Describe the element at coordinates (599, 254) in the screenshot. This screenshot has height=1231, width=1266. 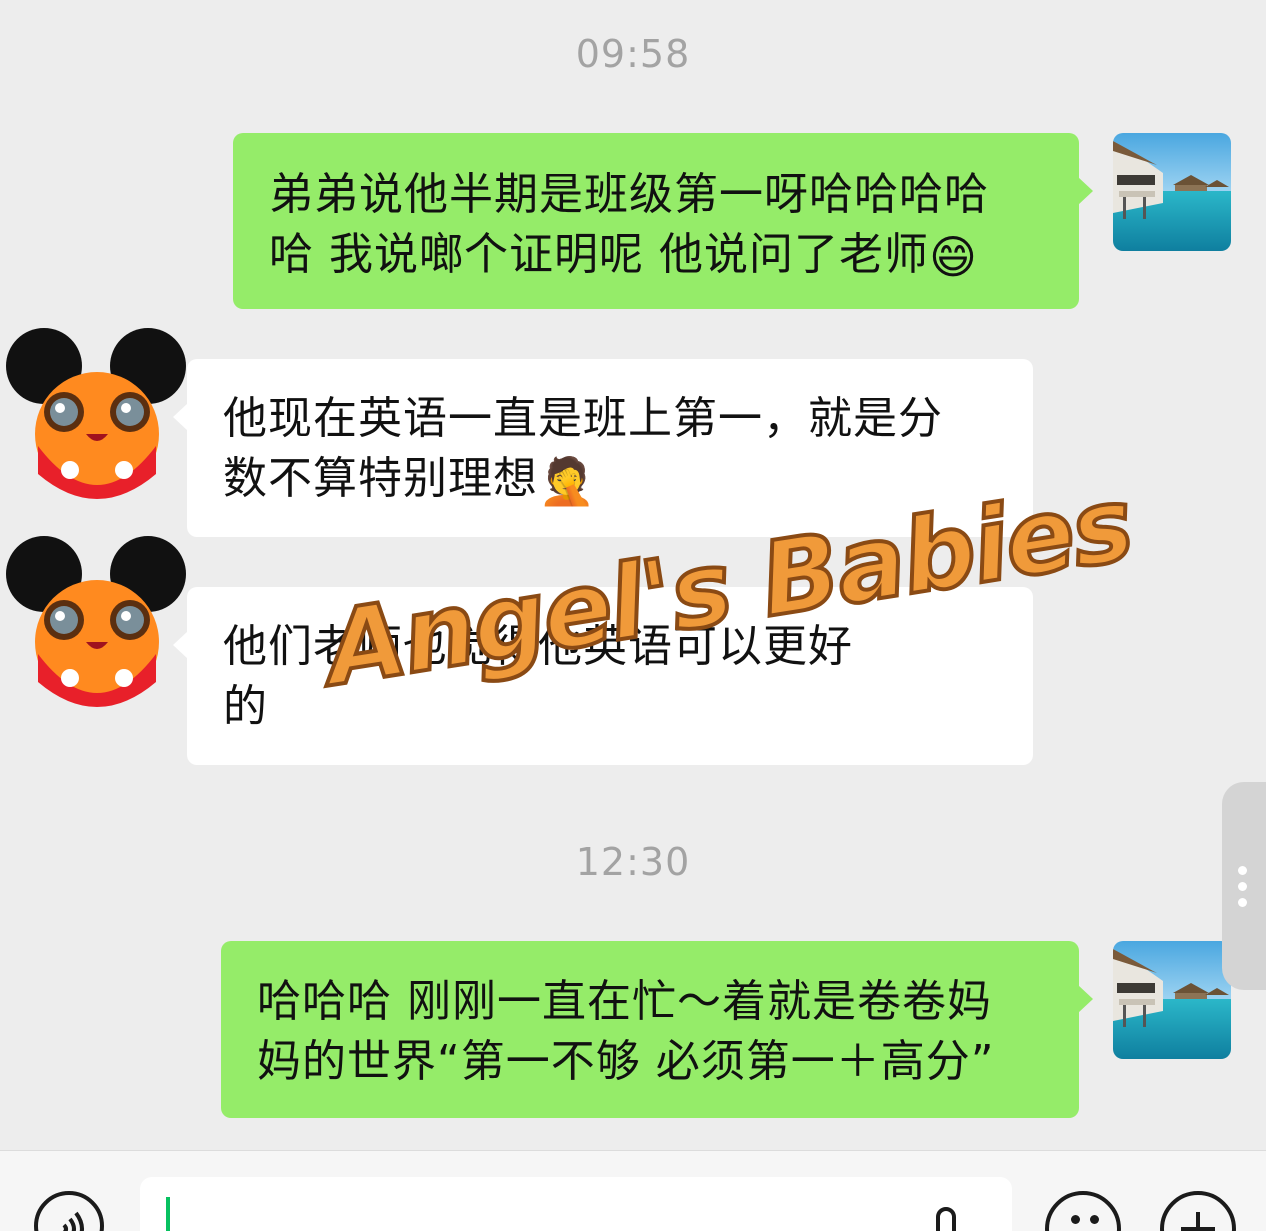
I see `message-text-line: 哈 我说啷个证明呢 他说问了老师` at that location.